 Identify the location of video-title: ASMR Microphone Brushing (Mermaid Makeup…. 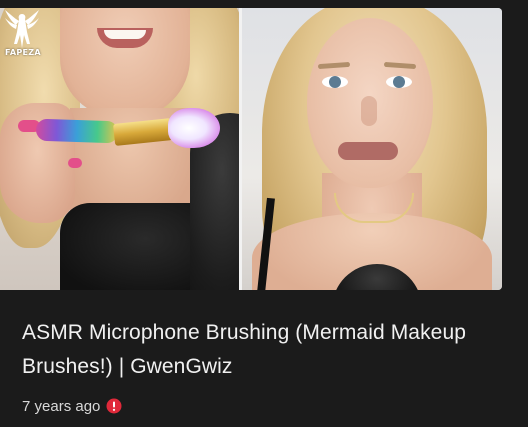
(257, 350).